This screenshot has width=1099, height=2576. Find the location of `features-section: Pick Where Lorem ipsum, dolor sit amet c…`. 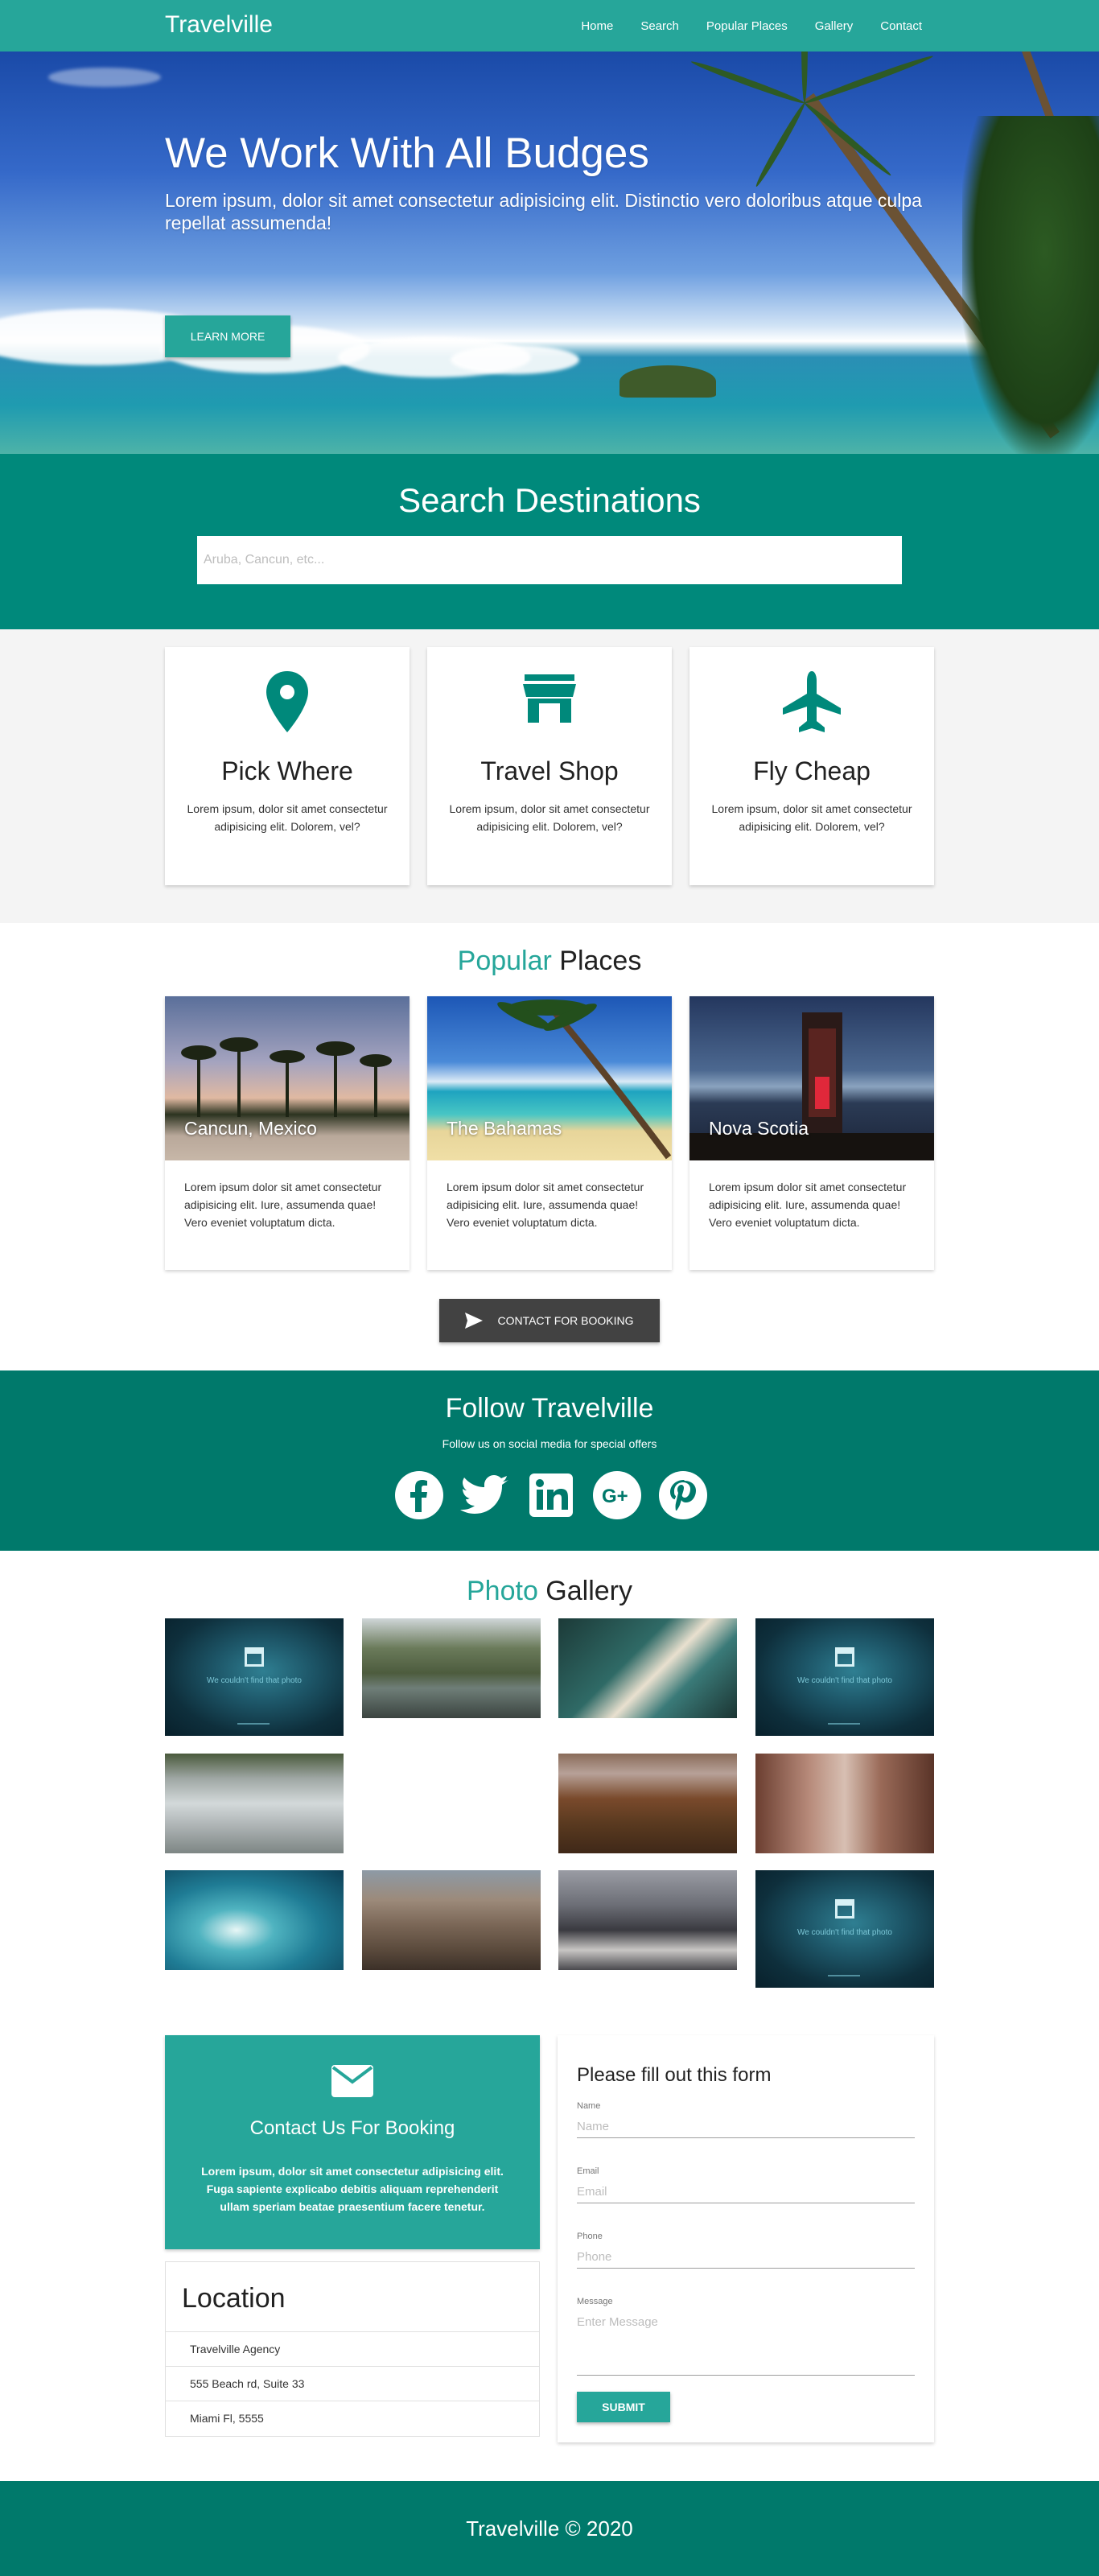

features-section: Pick Where Lorem ipsum, dolor sit amet c… is located at coordinates (549, 776).